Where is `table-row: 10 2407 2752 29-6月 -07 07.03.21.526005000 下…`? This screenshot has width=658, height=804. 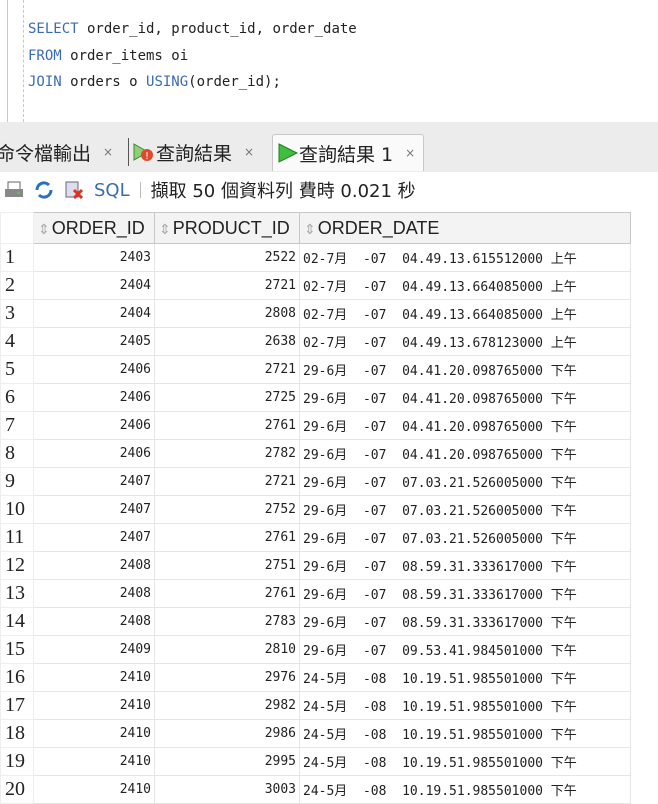 table-row: 10 2407 2752 29-6月 -07 07.03.21.526005000 下… is located at coordinates (315, 509).